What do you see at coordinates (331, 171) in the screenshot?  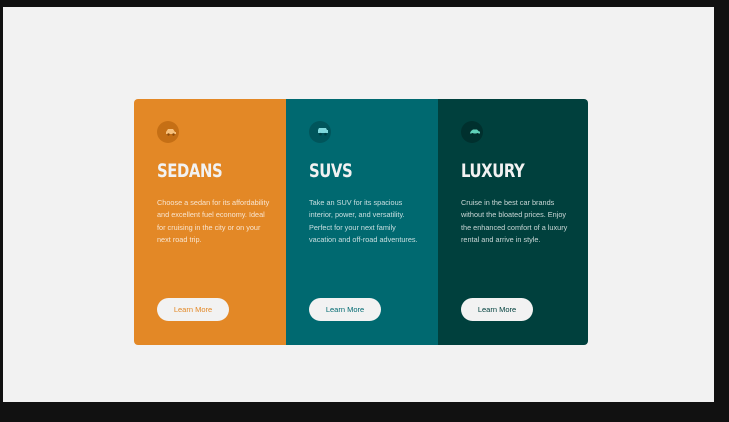 I see `card-title: SUVS` at bounding box center [331, 171].